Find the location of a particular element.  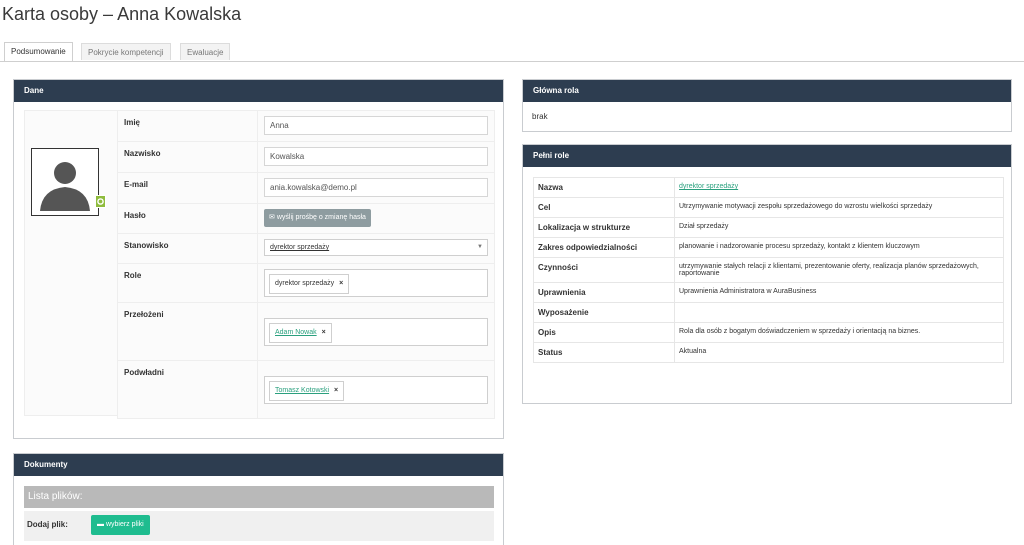

files-list-title: Lista plików: is located at coordinates (259, 497).